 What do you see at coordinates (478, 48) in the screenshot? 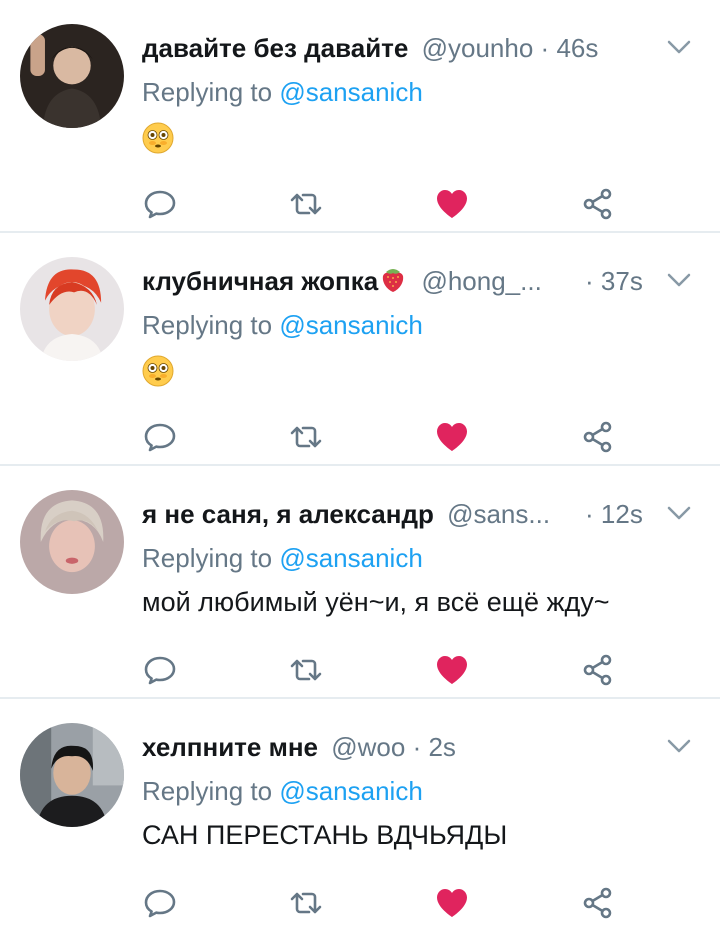
I see `user-handle: @younho` at bounding box center [478, 48].